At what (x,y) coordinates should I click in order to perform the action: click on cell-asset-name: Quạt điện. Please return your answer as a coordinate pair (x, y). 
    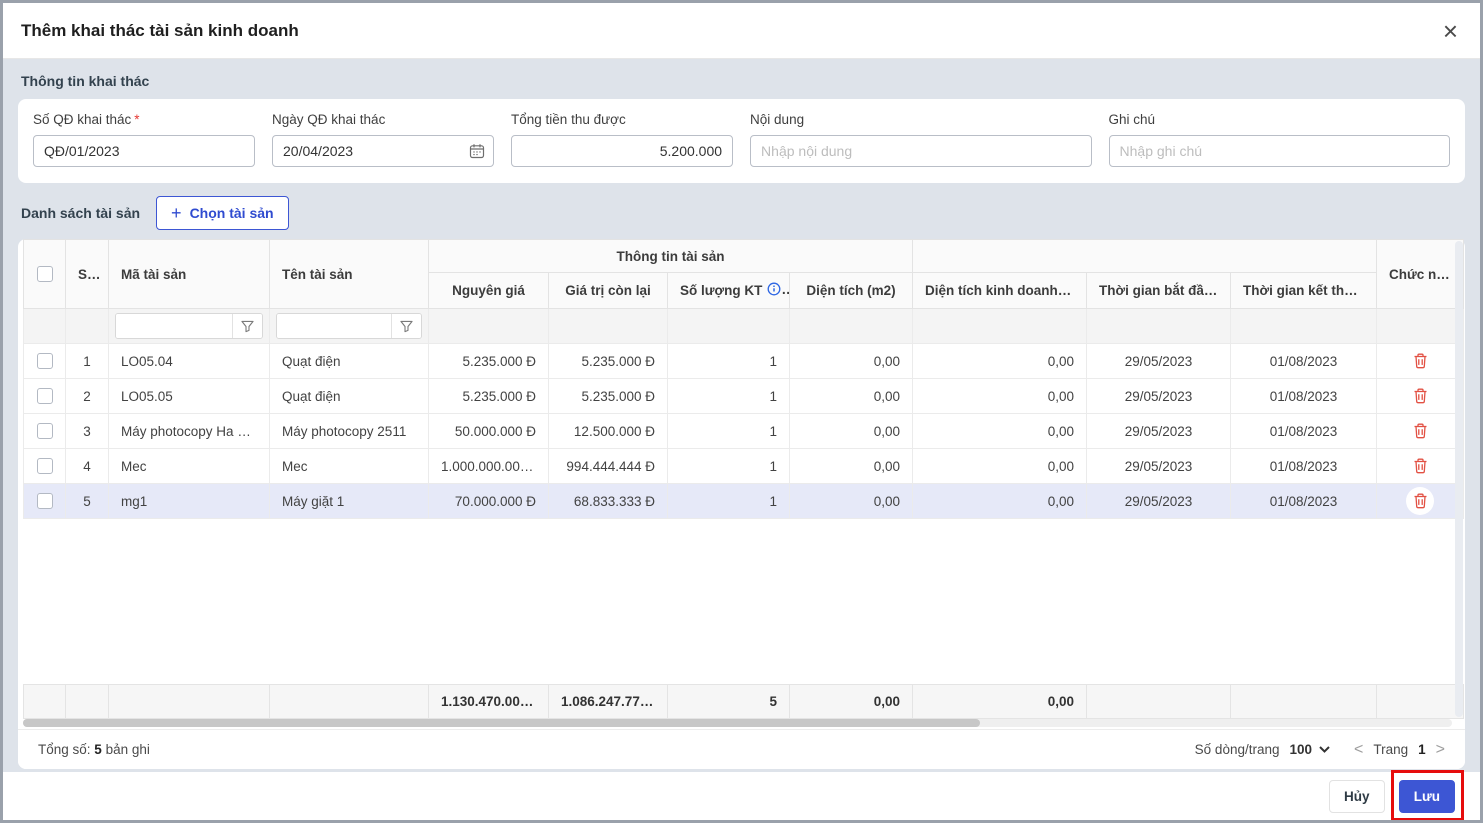
    Looking at the image, I should click on (349, 361).